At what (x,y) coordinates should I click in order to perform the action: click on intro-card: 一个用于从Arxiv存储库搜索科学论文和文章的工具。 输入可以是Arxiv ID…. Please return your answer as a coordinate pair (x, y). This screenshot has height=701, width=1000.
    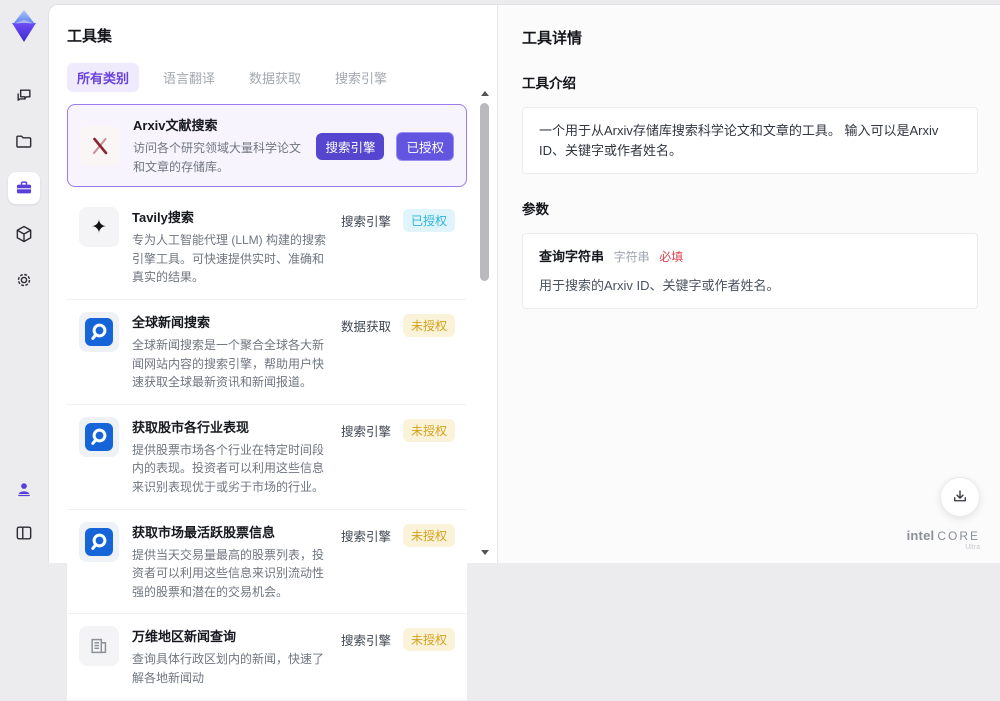
    Looking at the image, I should click on (750, 140).